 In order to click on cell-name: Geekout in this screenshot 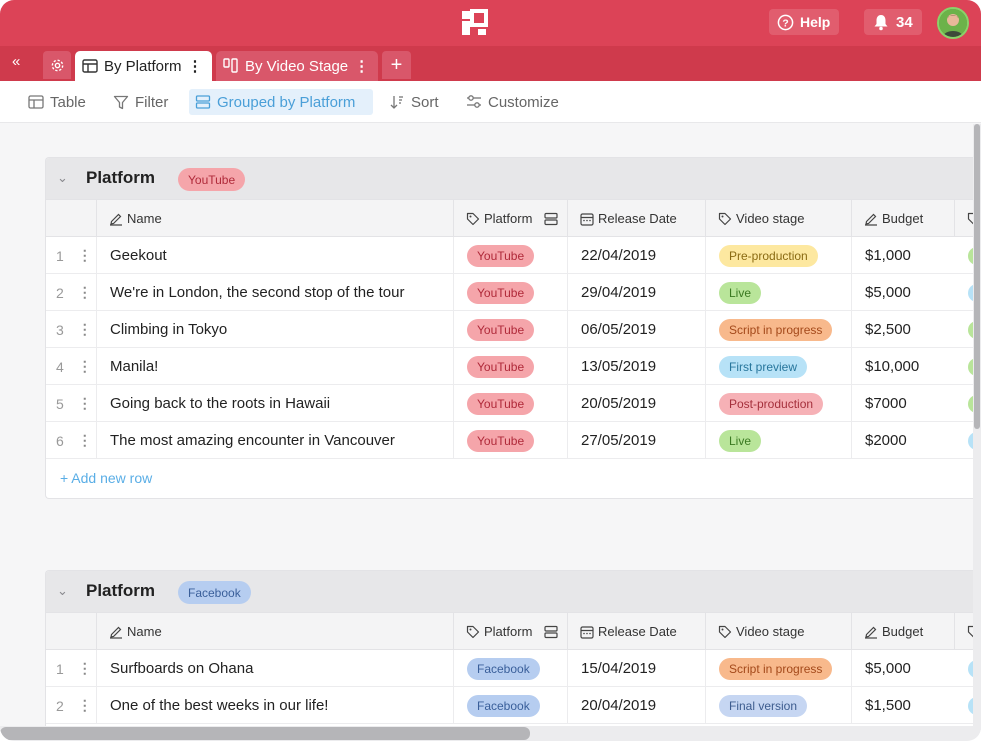, I will do `click(274, 255)`.